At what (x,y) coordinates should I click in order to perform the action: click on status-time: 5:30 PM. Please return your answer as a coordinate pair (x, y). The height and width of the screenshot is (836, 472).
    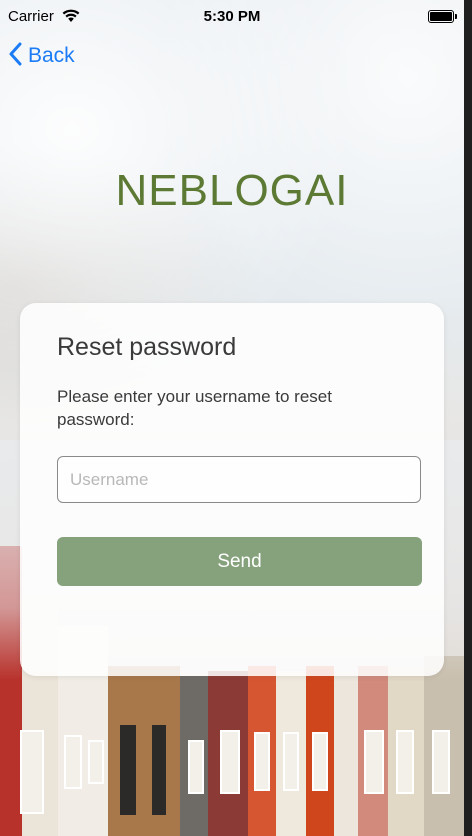
    Looking at the image, I should click on (232, 16).